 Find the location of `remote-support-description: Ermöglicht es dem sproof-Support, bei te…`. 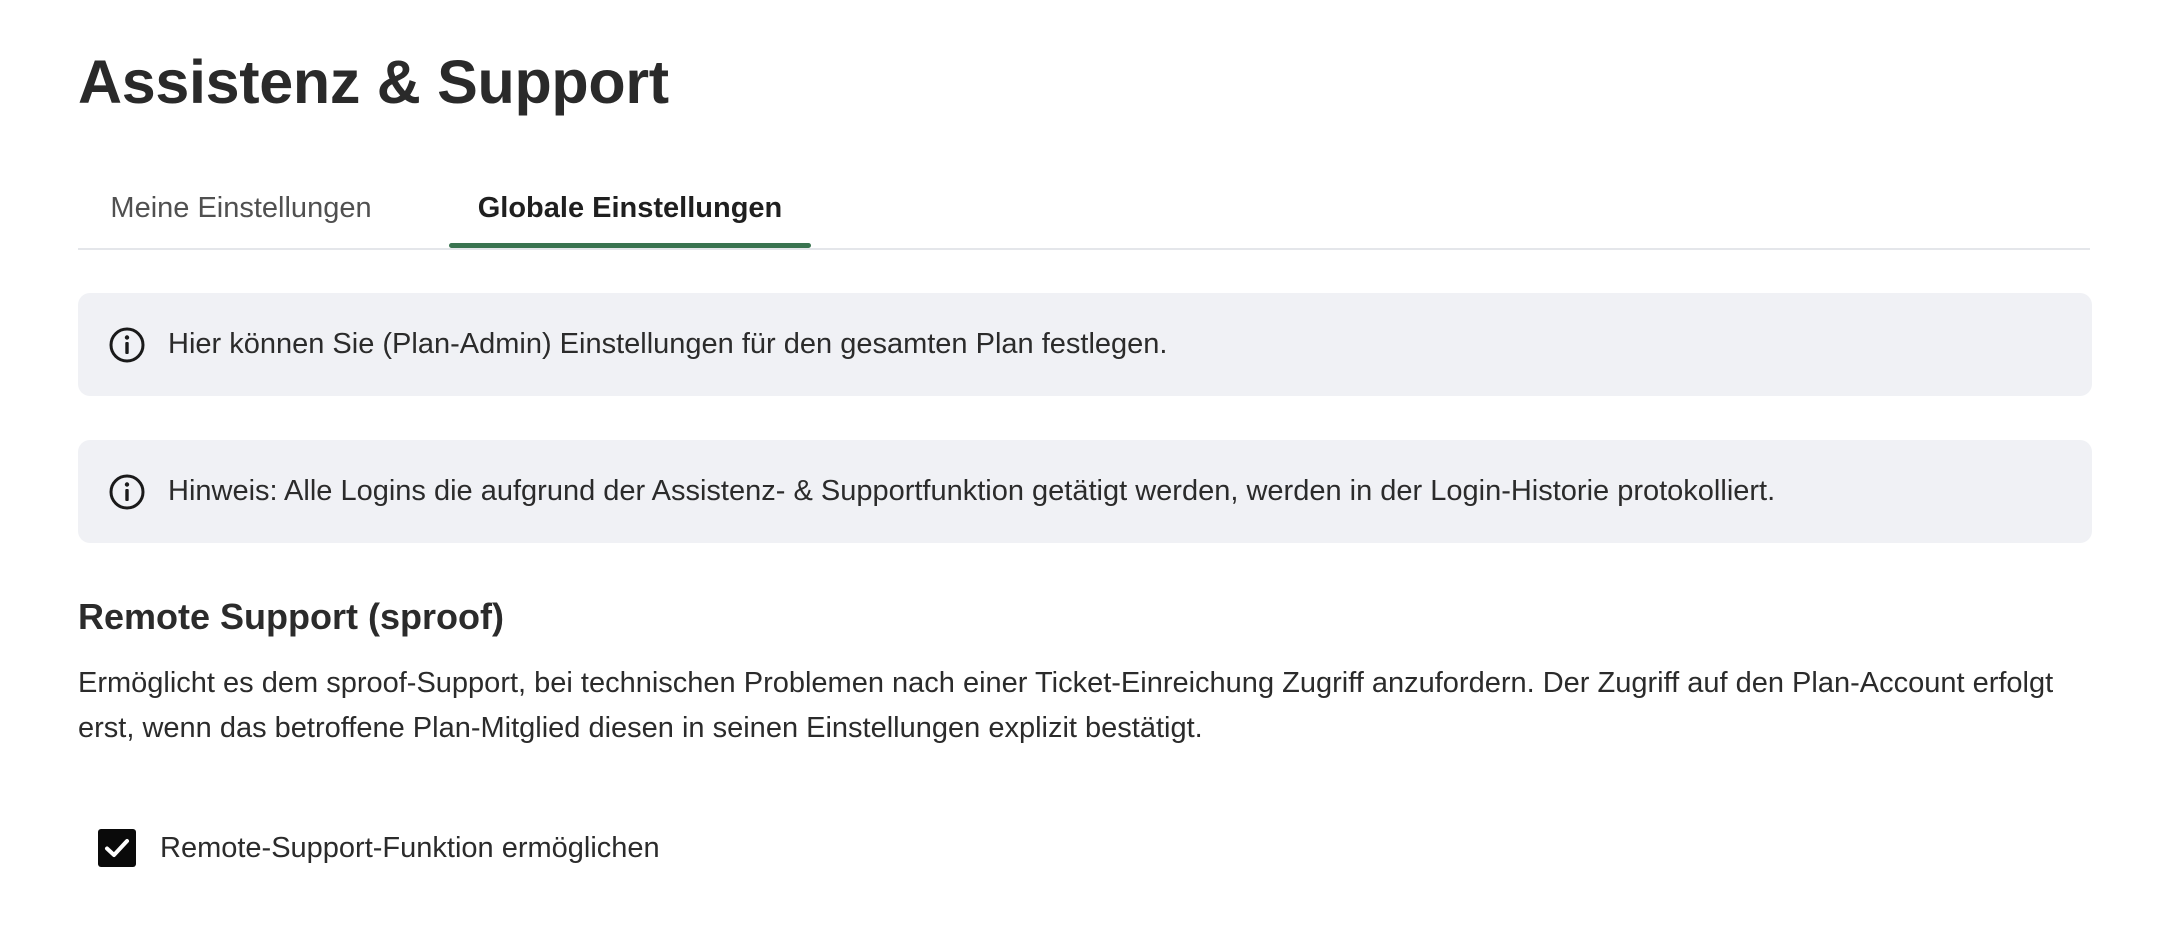

remote-support-description: Ermöglicht es dem sproof-Support, bei te… is located at coordinates (1066, 705).